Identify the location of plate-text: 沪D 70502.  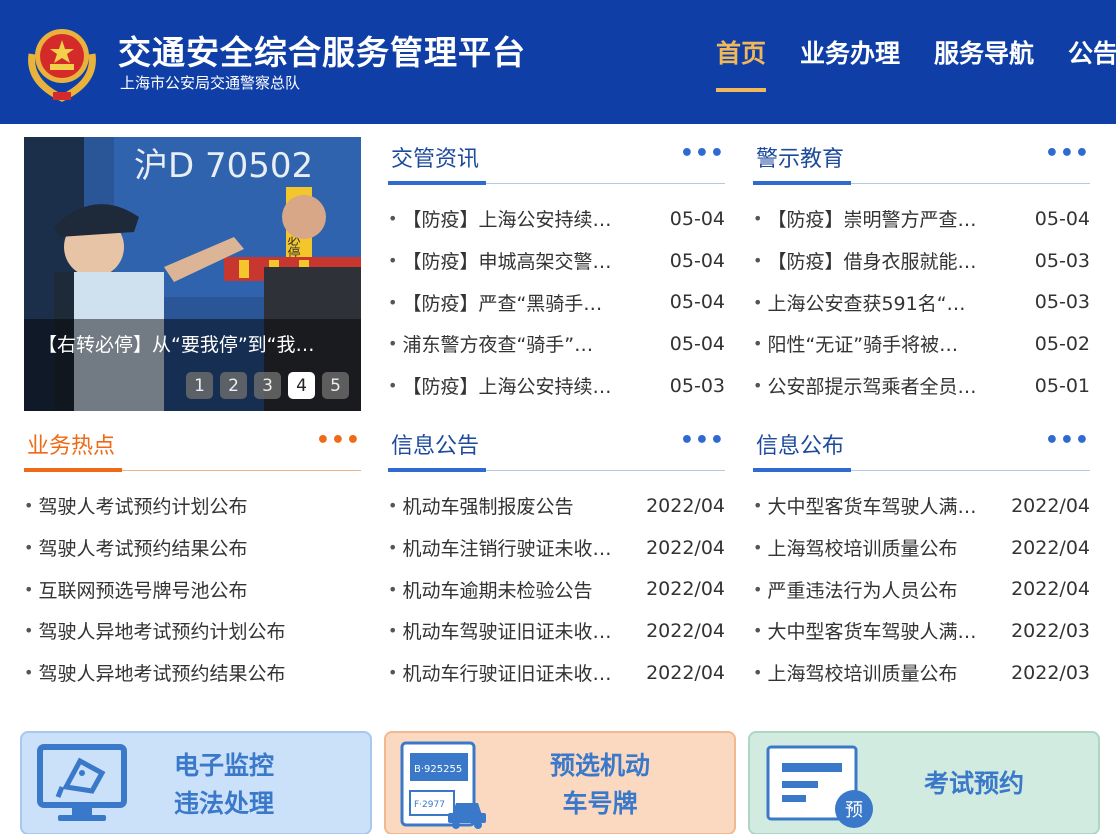
(223, 166).